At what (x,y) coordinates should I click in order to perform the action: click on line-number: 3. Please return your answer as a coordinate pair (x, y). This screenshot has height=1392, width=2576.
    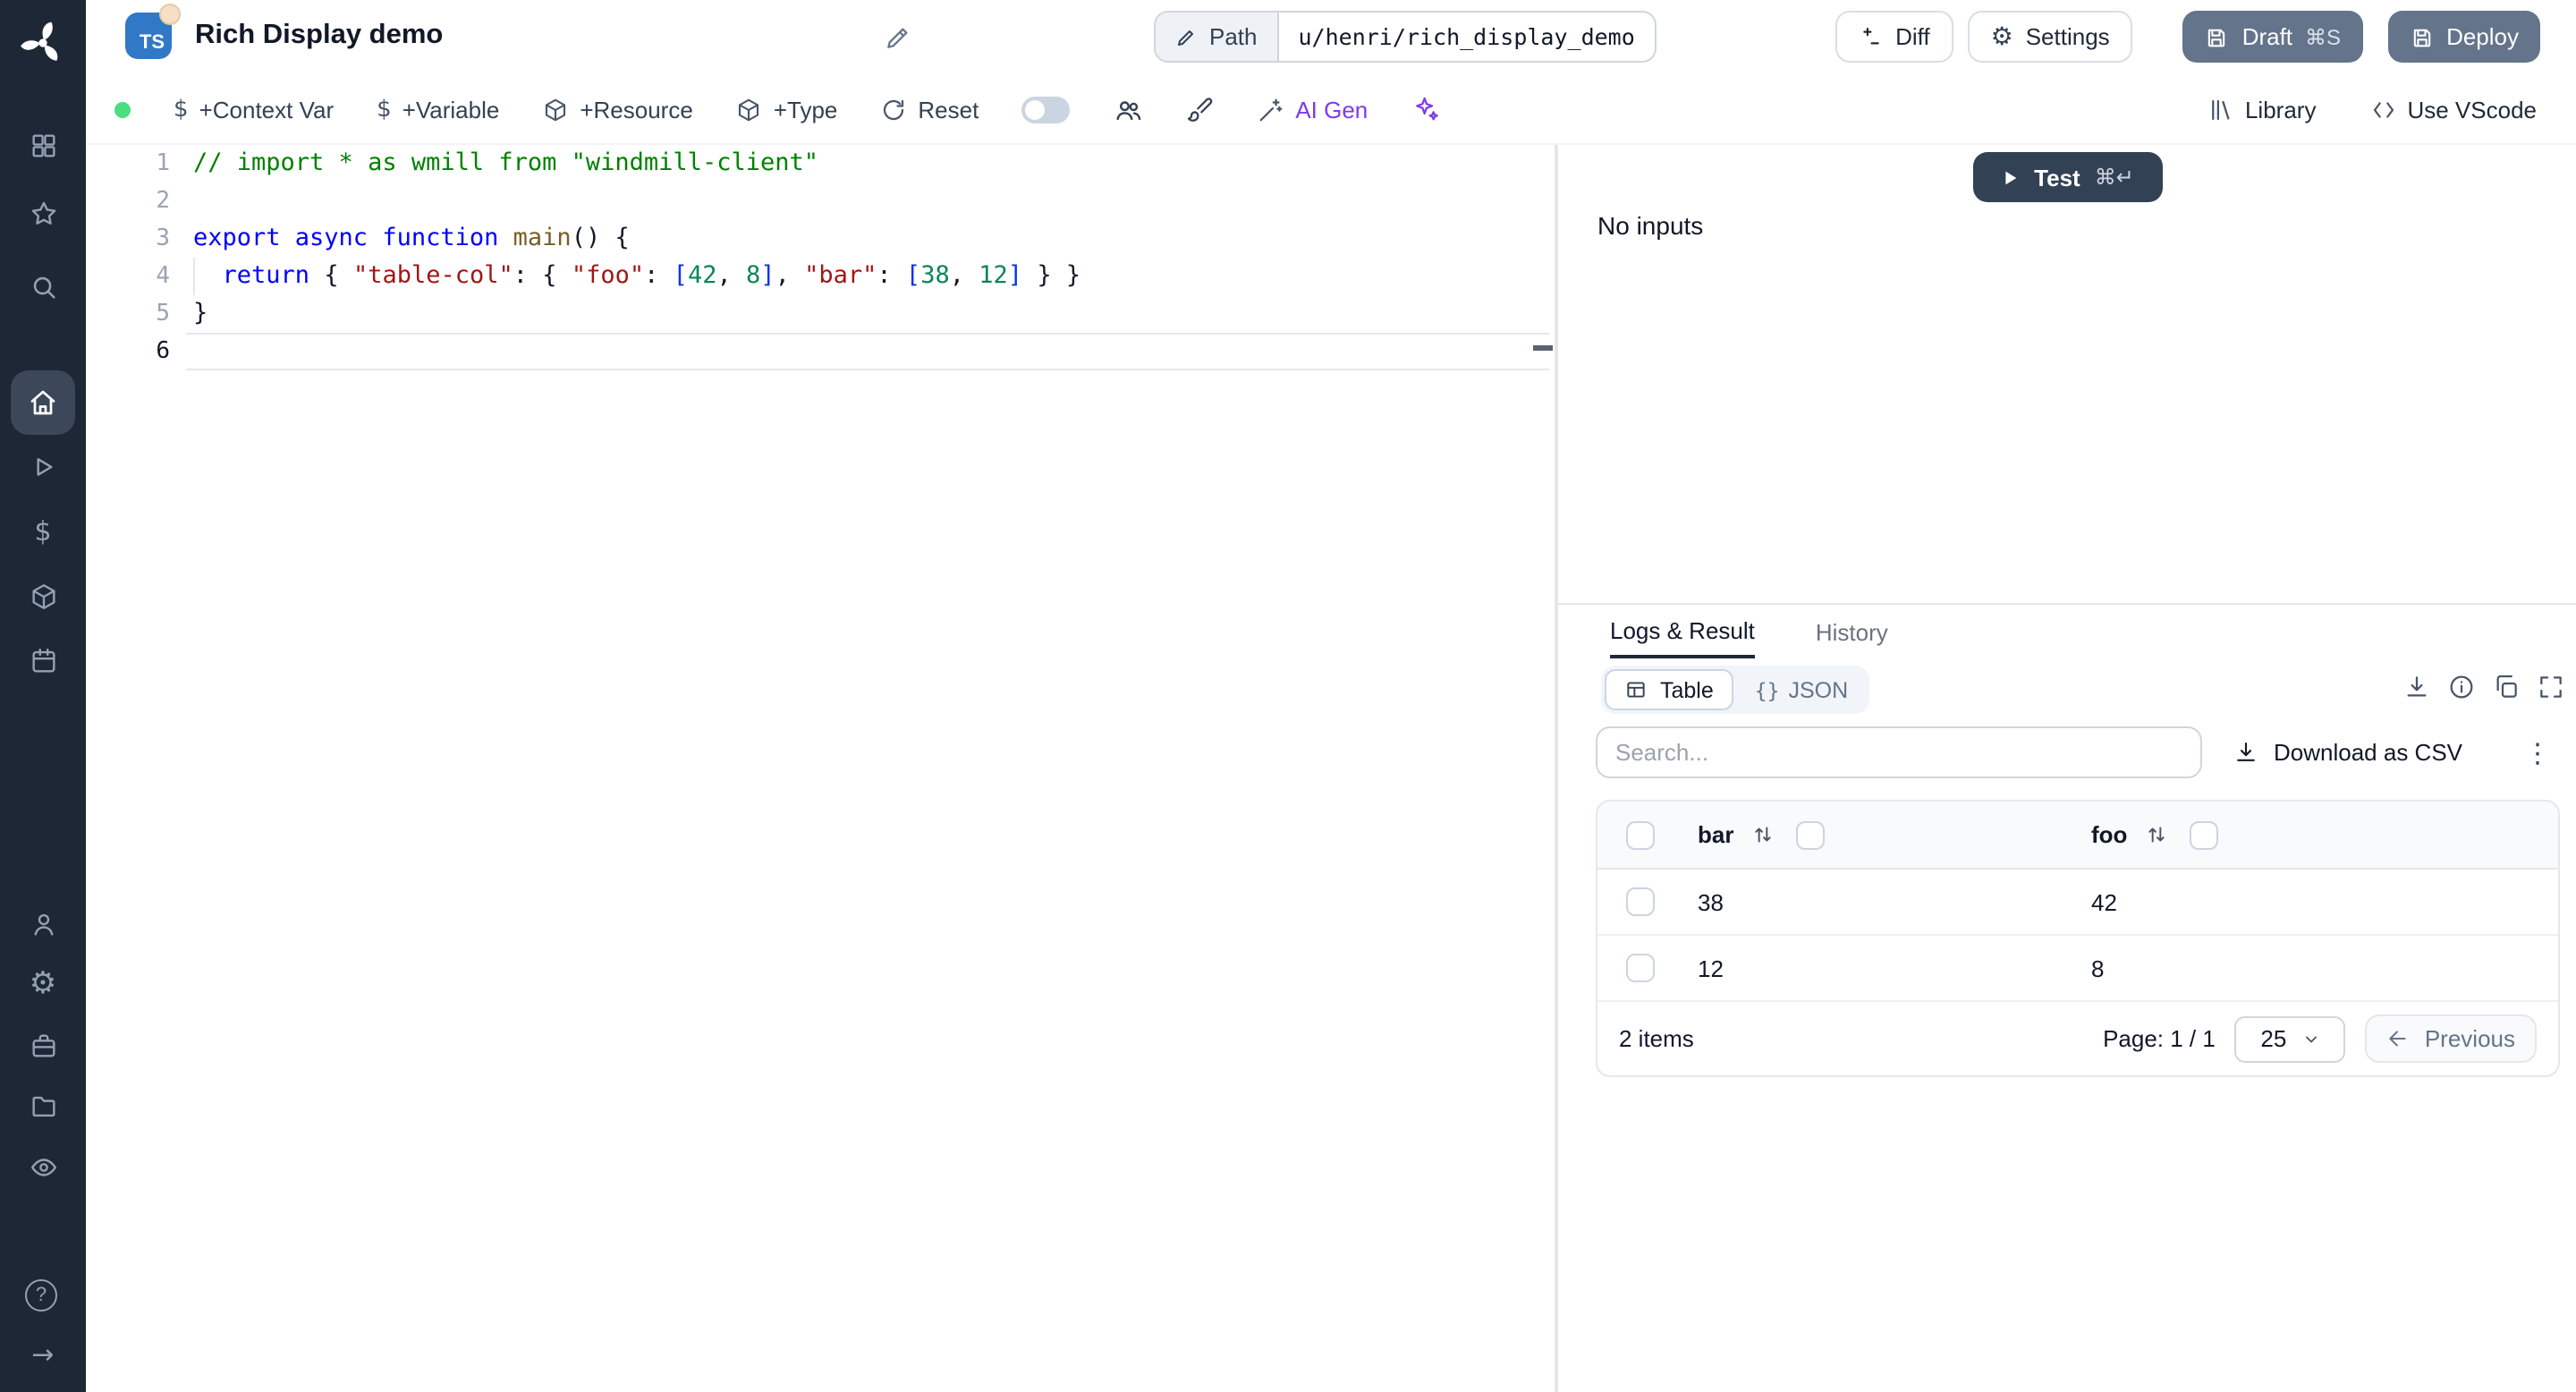
    Looking at the image, I should click on (163, 238).